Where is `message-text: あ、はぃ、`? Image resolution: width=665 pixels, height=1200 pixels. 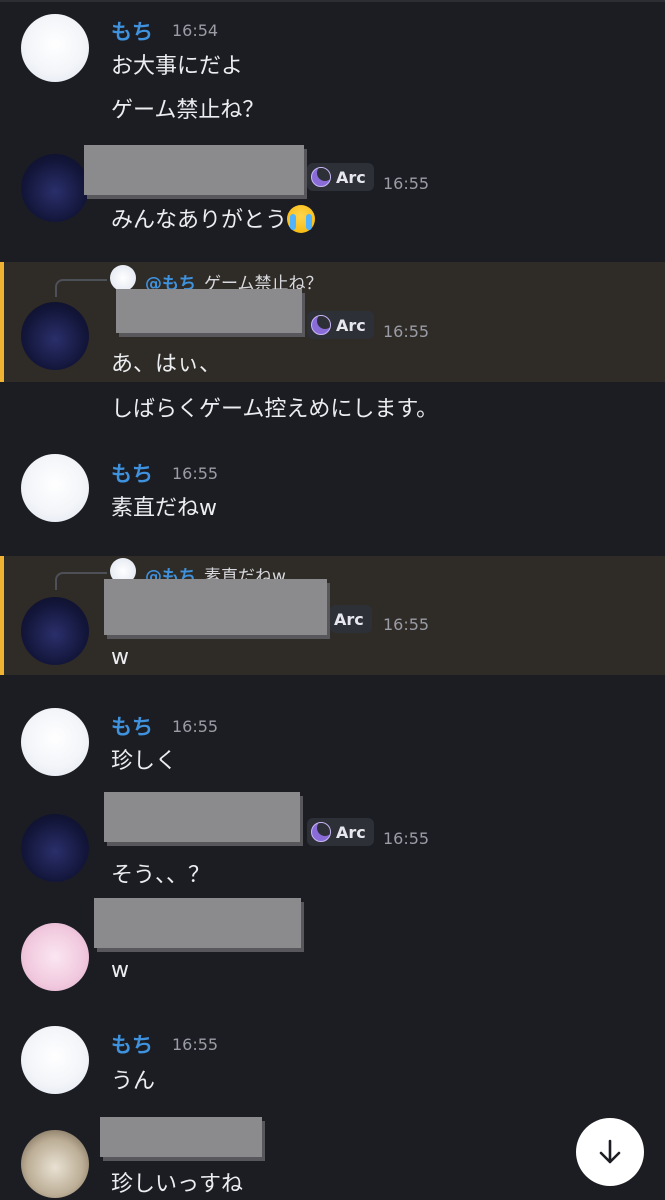
message-text: あ、はぃ、 is located at coordinates (166, 364).